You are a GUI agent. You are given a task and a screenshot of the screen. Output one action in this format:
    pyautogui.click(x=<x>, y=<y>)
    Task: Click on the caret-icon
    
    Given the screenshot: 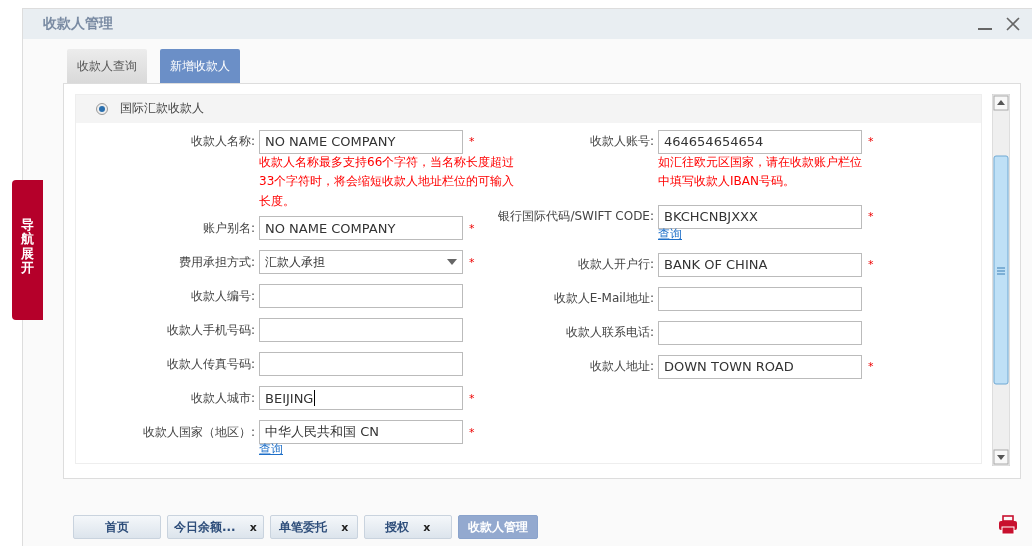 What is the action you would take?
    pyautogui.click(x=452, y=262)
    